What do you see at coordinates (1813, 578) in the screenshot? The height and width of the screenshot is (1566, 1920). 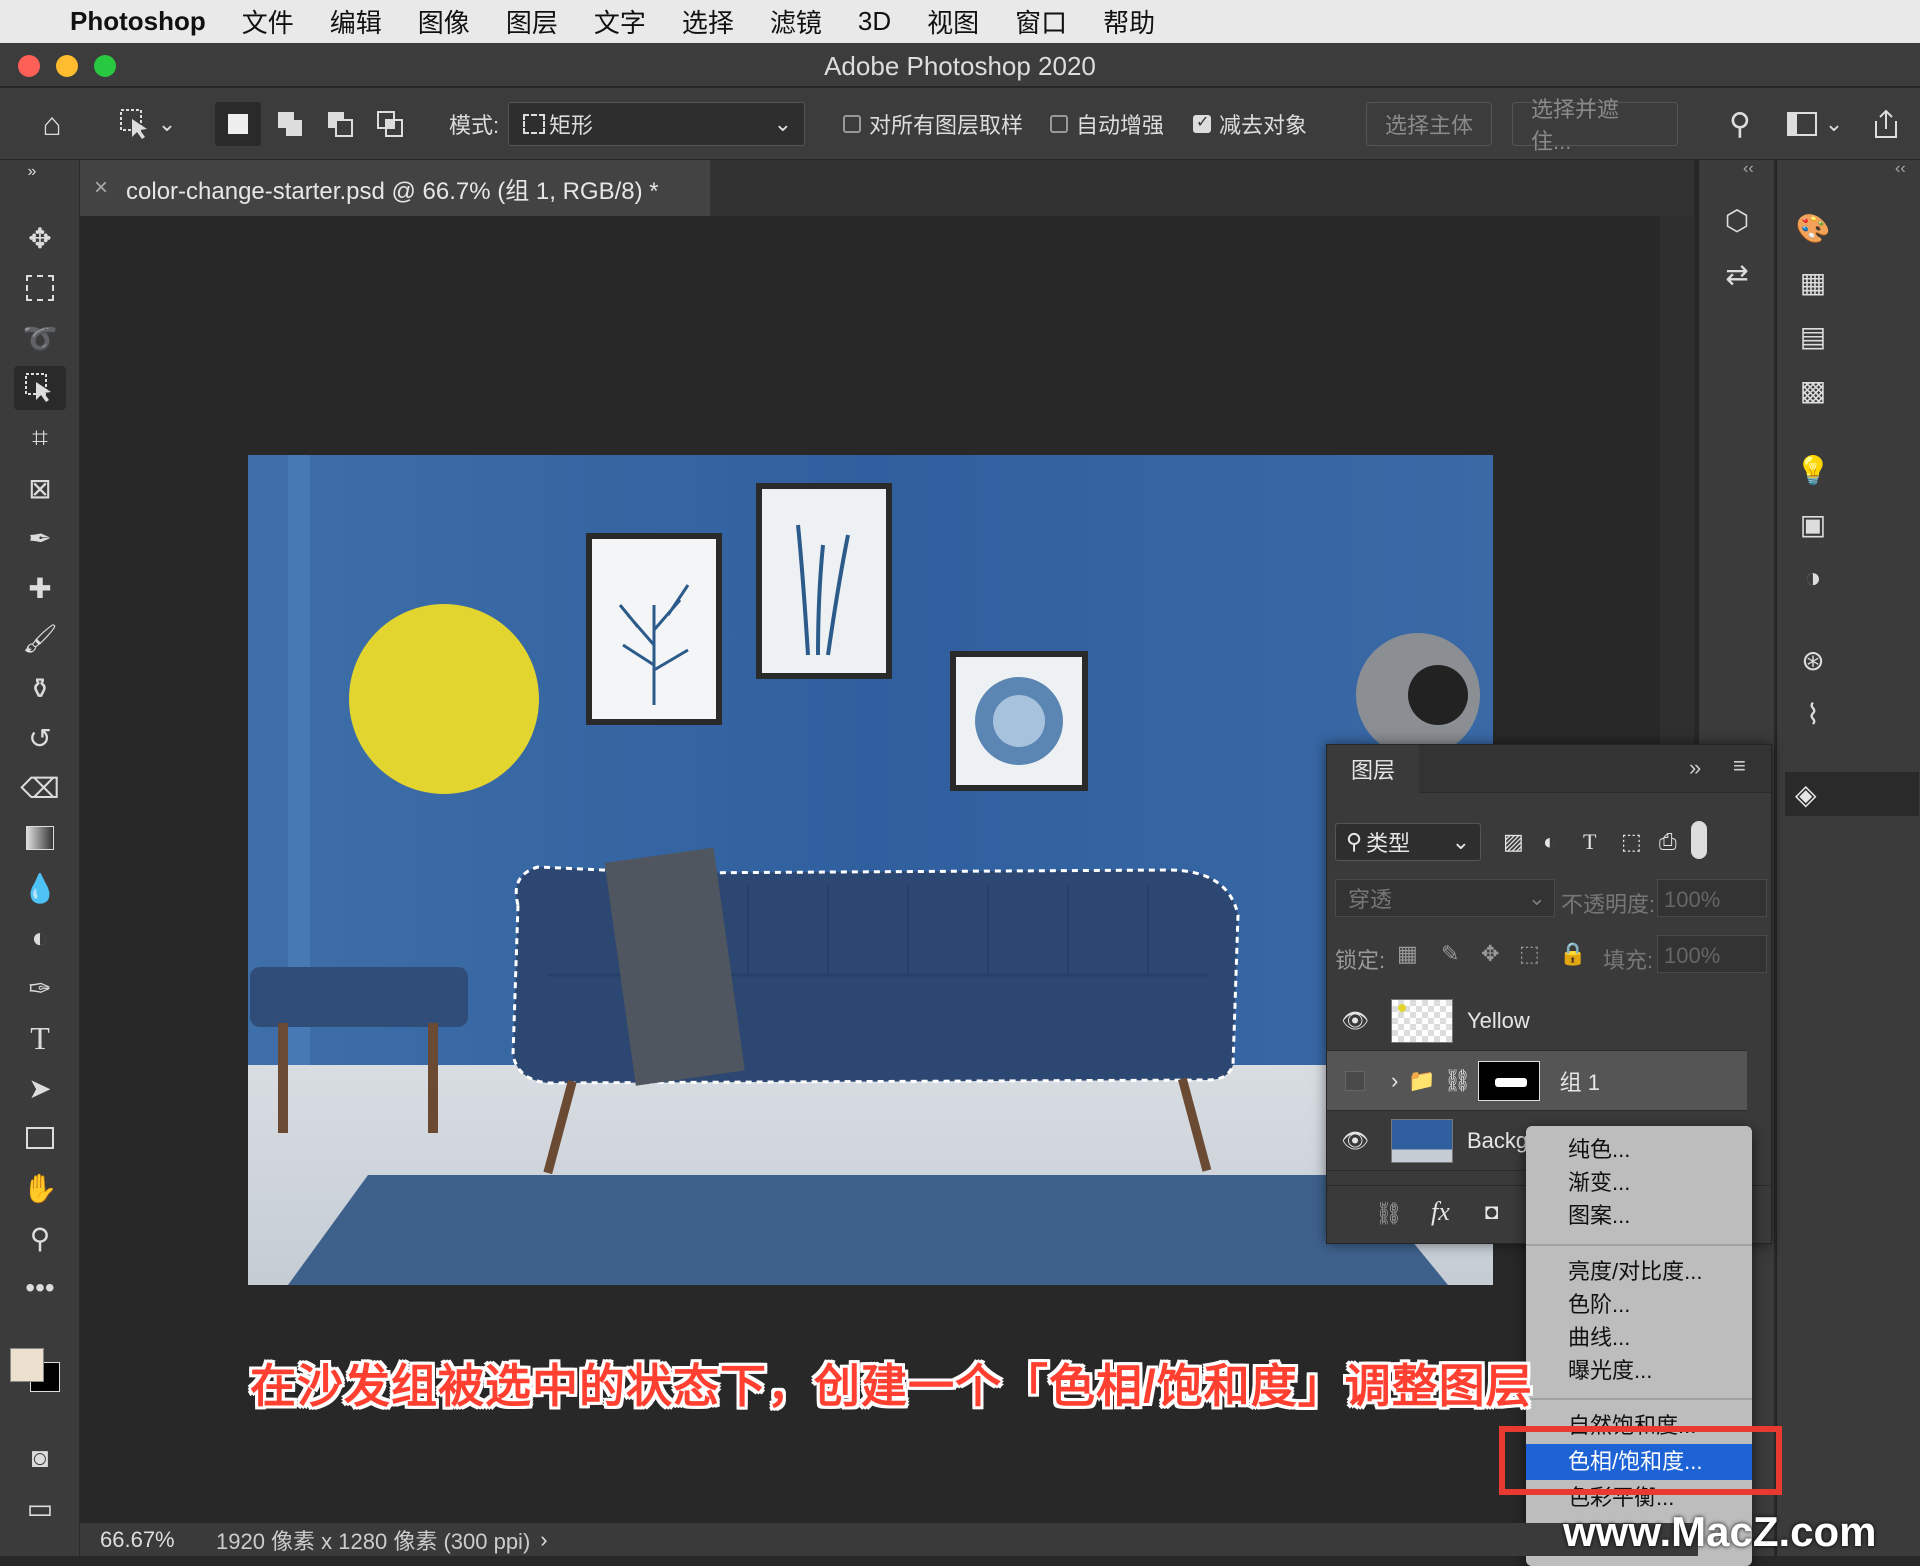 I see `adjustments-icon: ◑` at bounding box center [1813, 578].